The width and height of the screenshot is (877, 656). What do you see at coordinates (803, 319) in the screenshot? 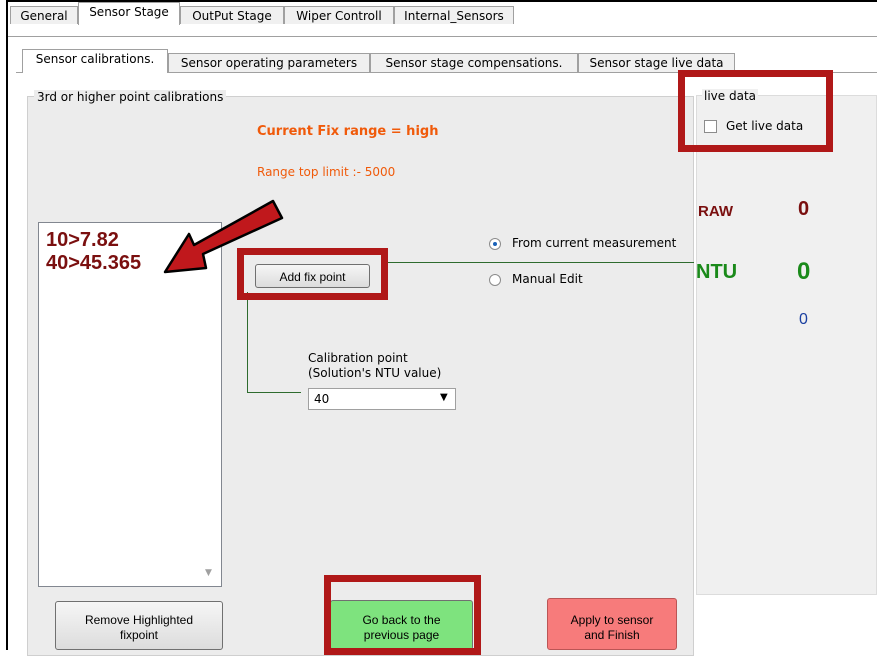
I see `ntu-secondary-value: 0` at bounding box center [803, 319].